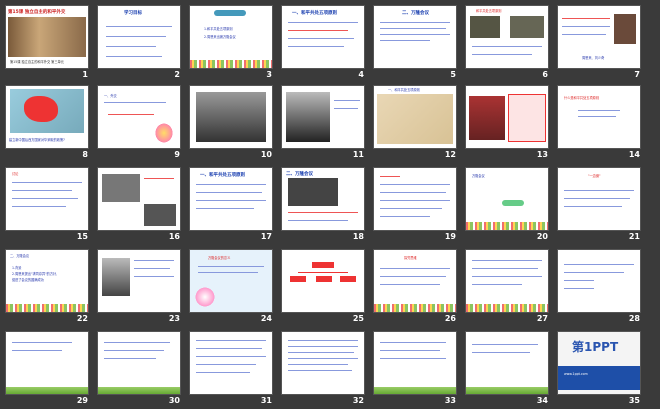 This screenshot has width=660, height=409. Describe the element at coordinates (219, 258) in the screenshot. I see `slide-title: 万隆会议的意义` at that location.